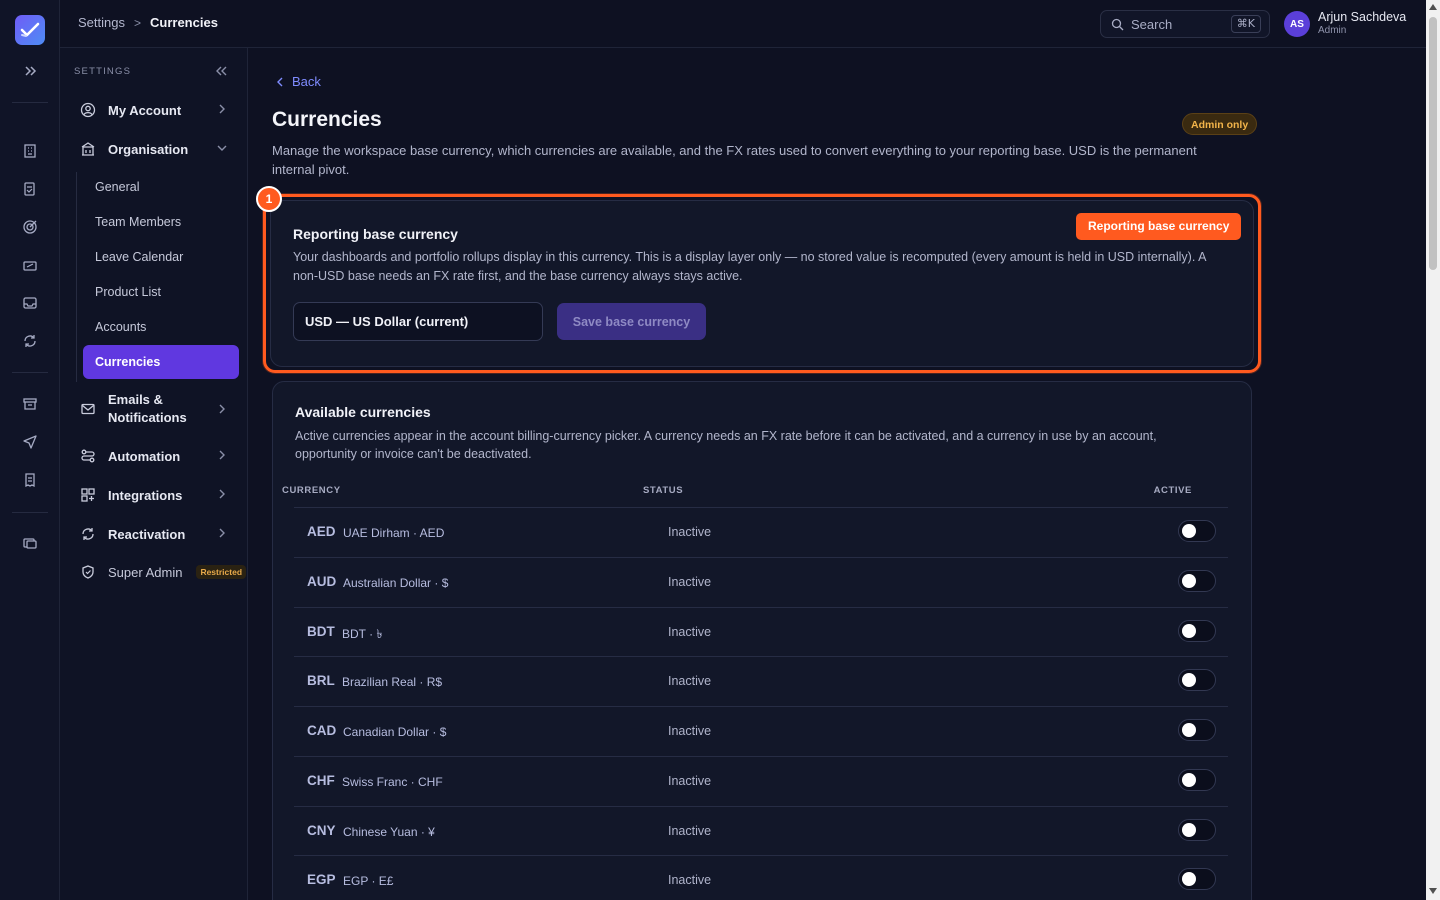 This screenshot has height=900, width=1440. I want to click on currency-name: UAE Dirham · AED, so click(394, 533).